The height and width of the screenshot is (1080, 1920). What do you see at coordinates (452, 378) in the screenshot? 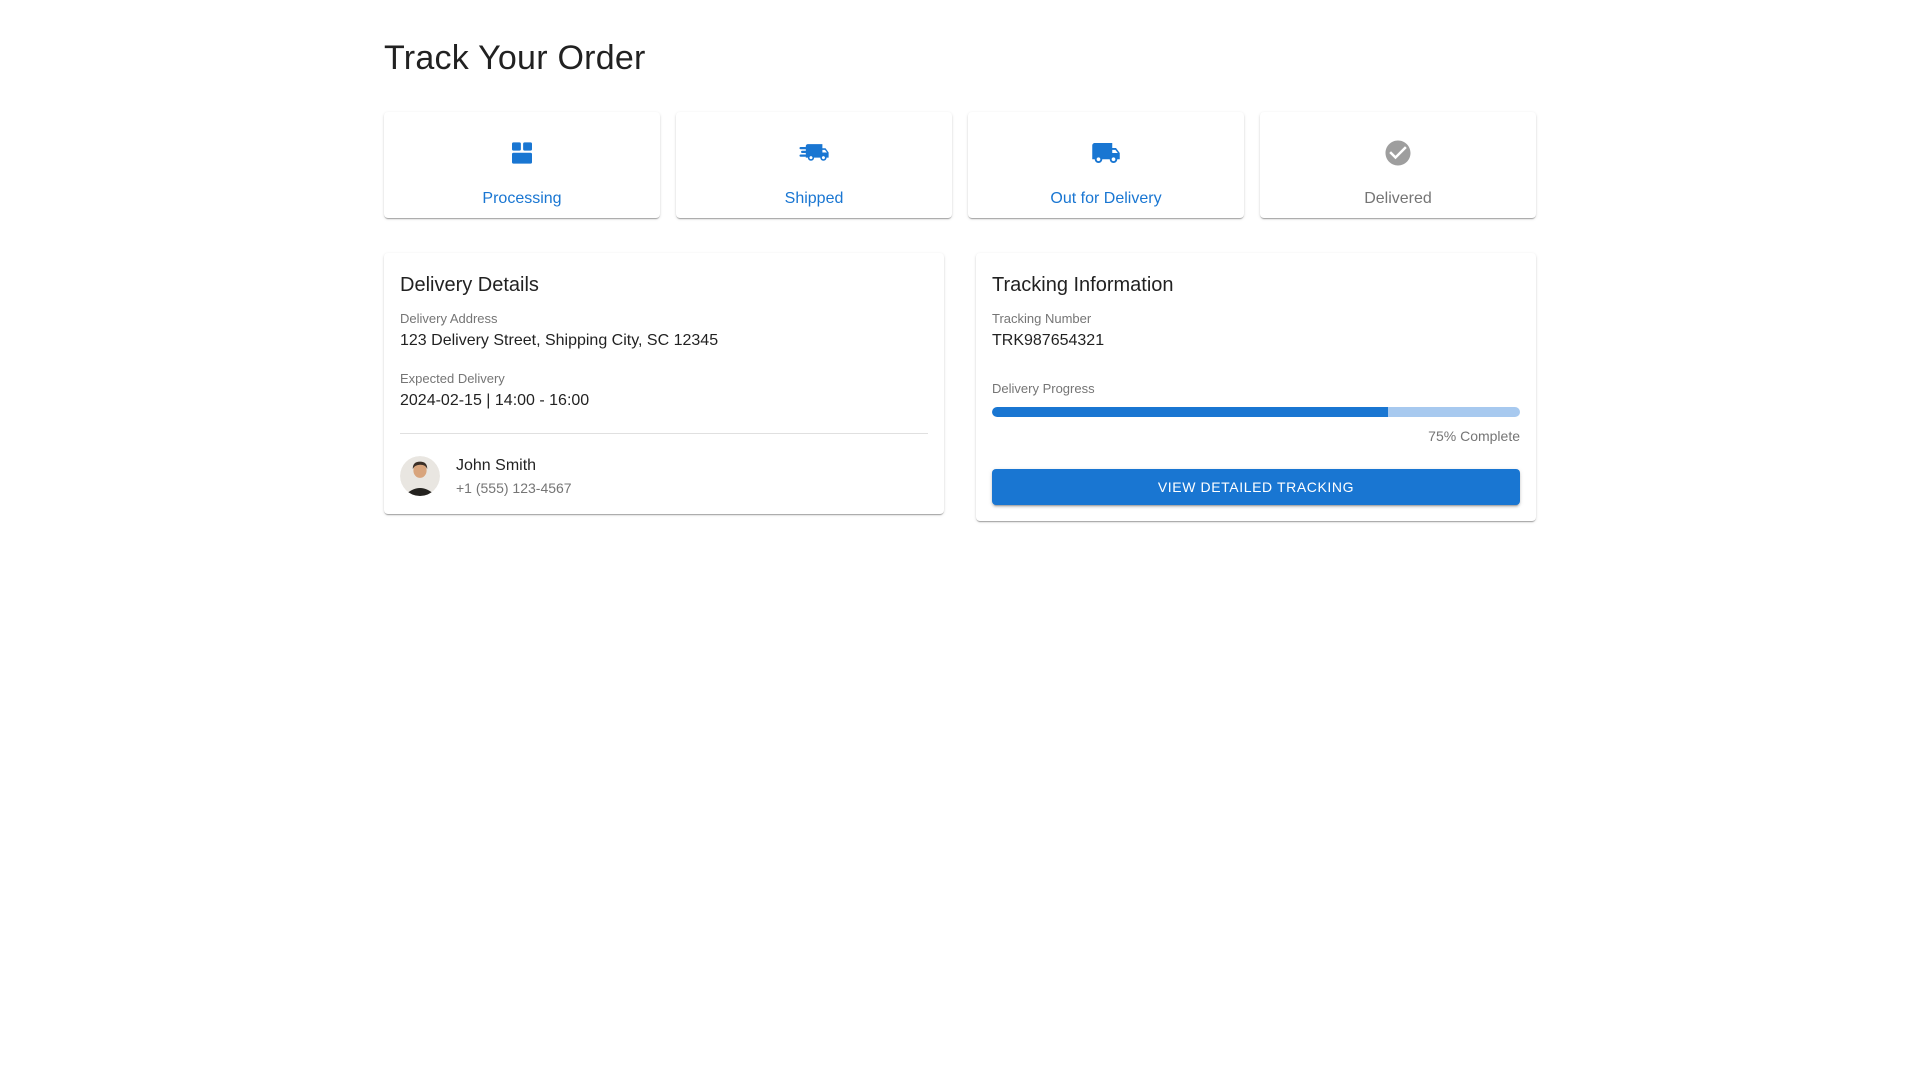
I see `expected-delivery-label: Expected Delivery` at bounding box center [452, 378].